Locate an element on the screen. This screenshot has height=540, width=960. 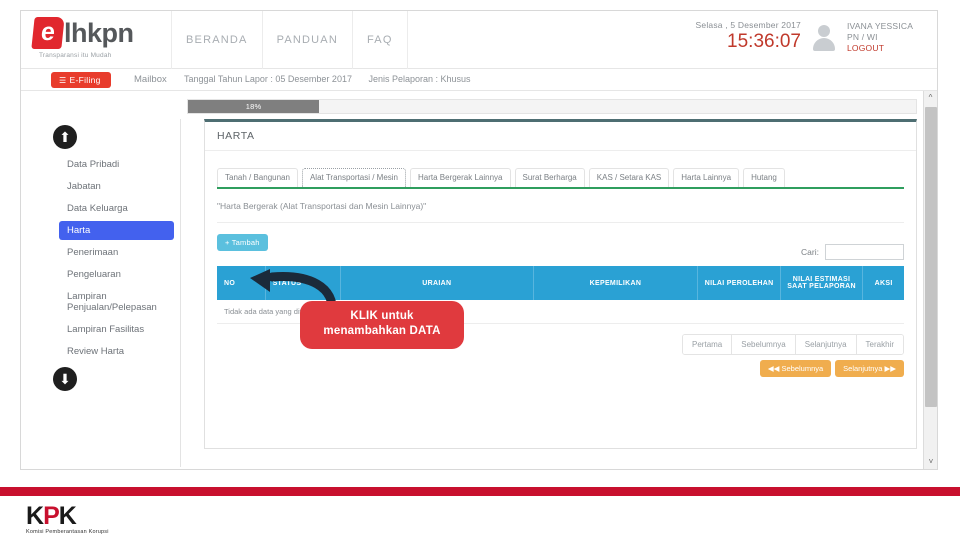
brand-mark: e lhkpn is located at coordinates (91, 34).